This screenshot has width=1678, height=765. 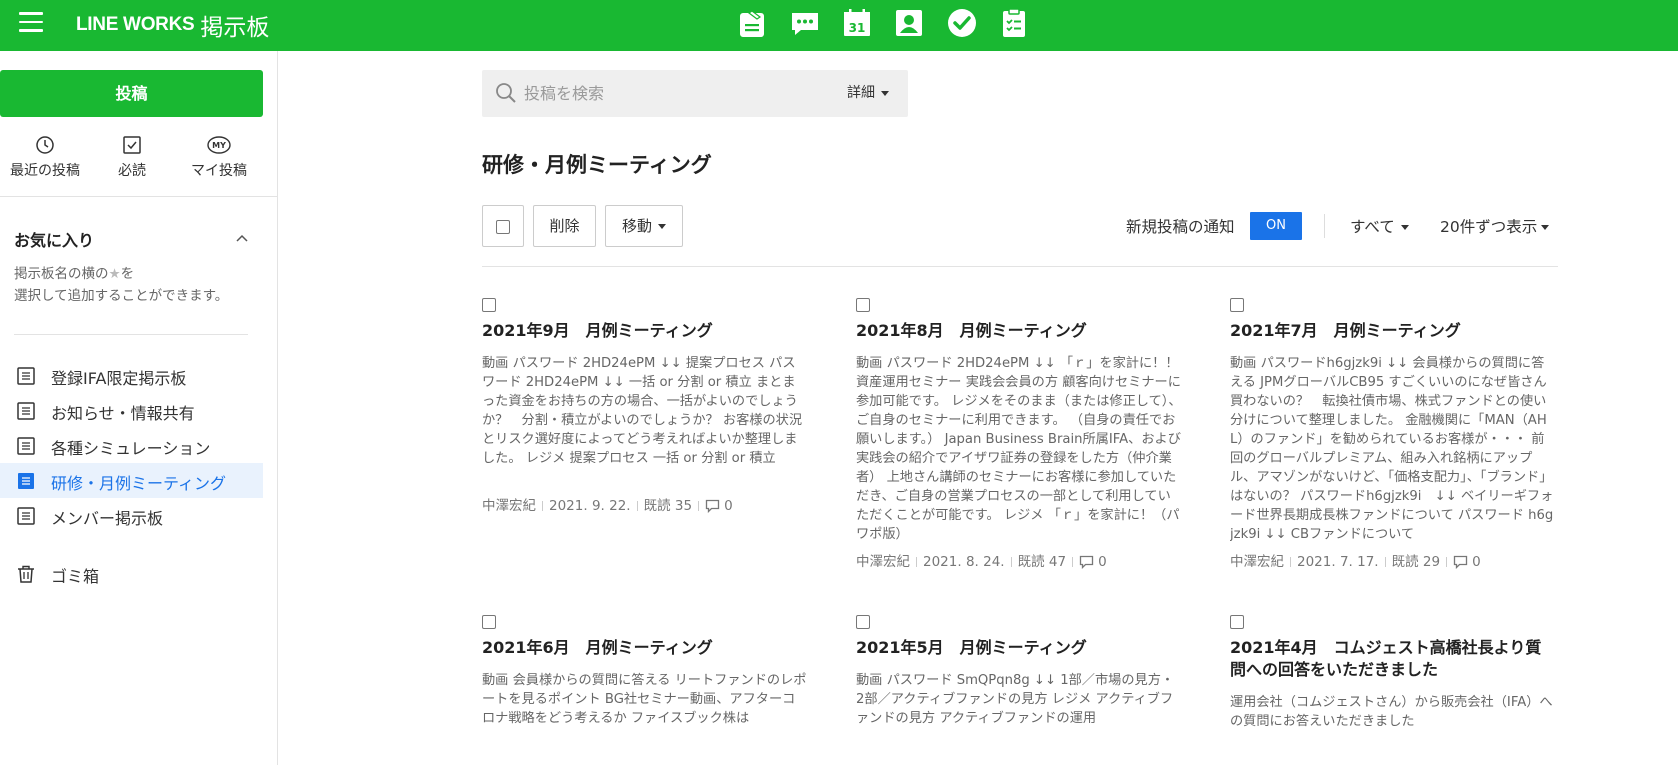 What do you see at coordinates (26, 574) in the screenshot?
I see `trash-icon` at bounding box center [26, 574].